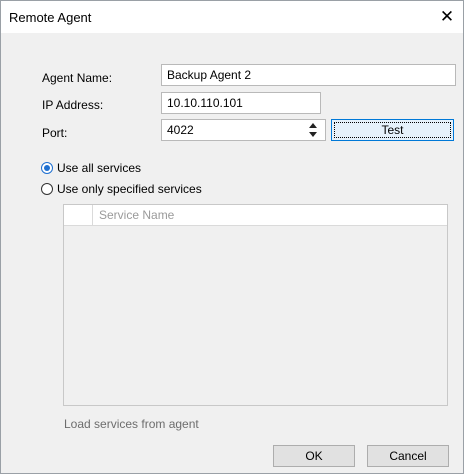  What do you see at coordinates (47, 168) in the screenshot?
I see `use-all-services-radio` at bounding box center [47, 168].